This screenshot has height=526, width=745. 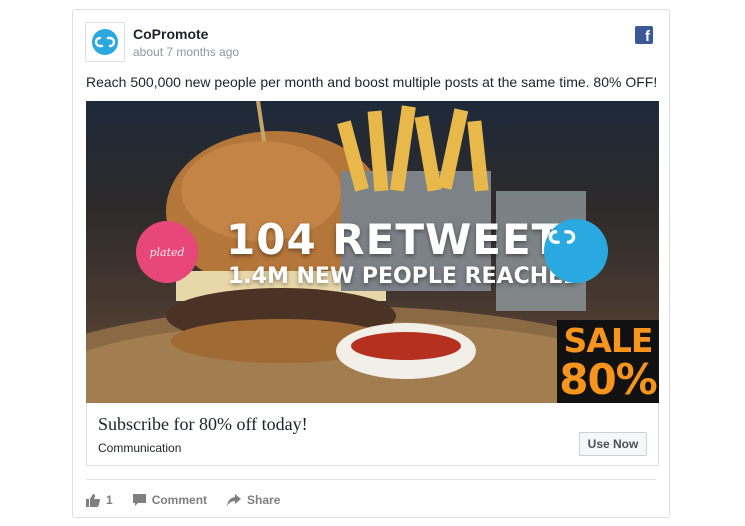 I want to click on post-timestamp: about 7 months ago, so click(x=186, y=52).